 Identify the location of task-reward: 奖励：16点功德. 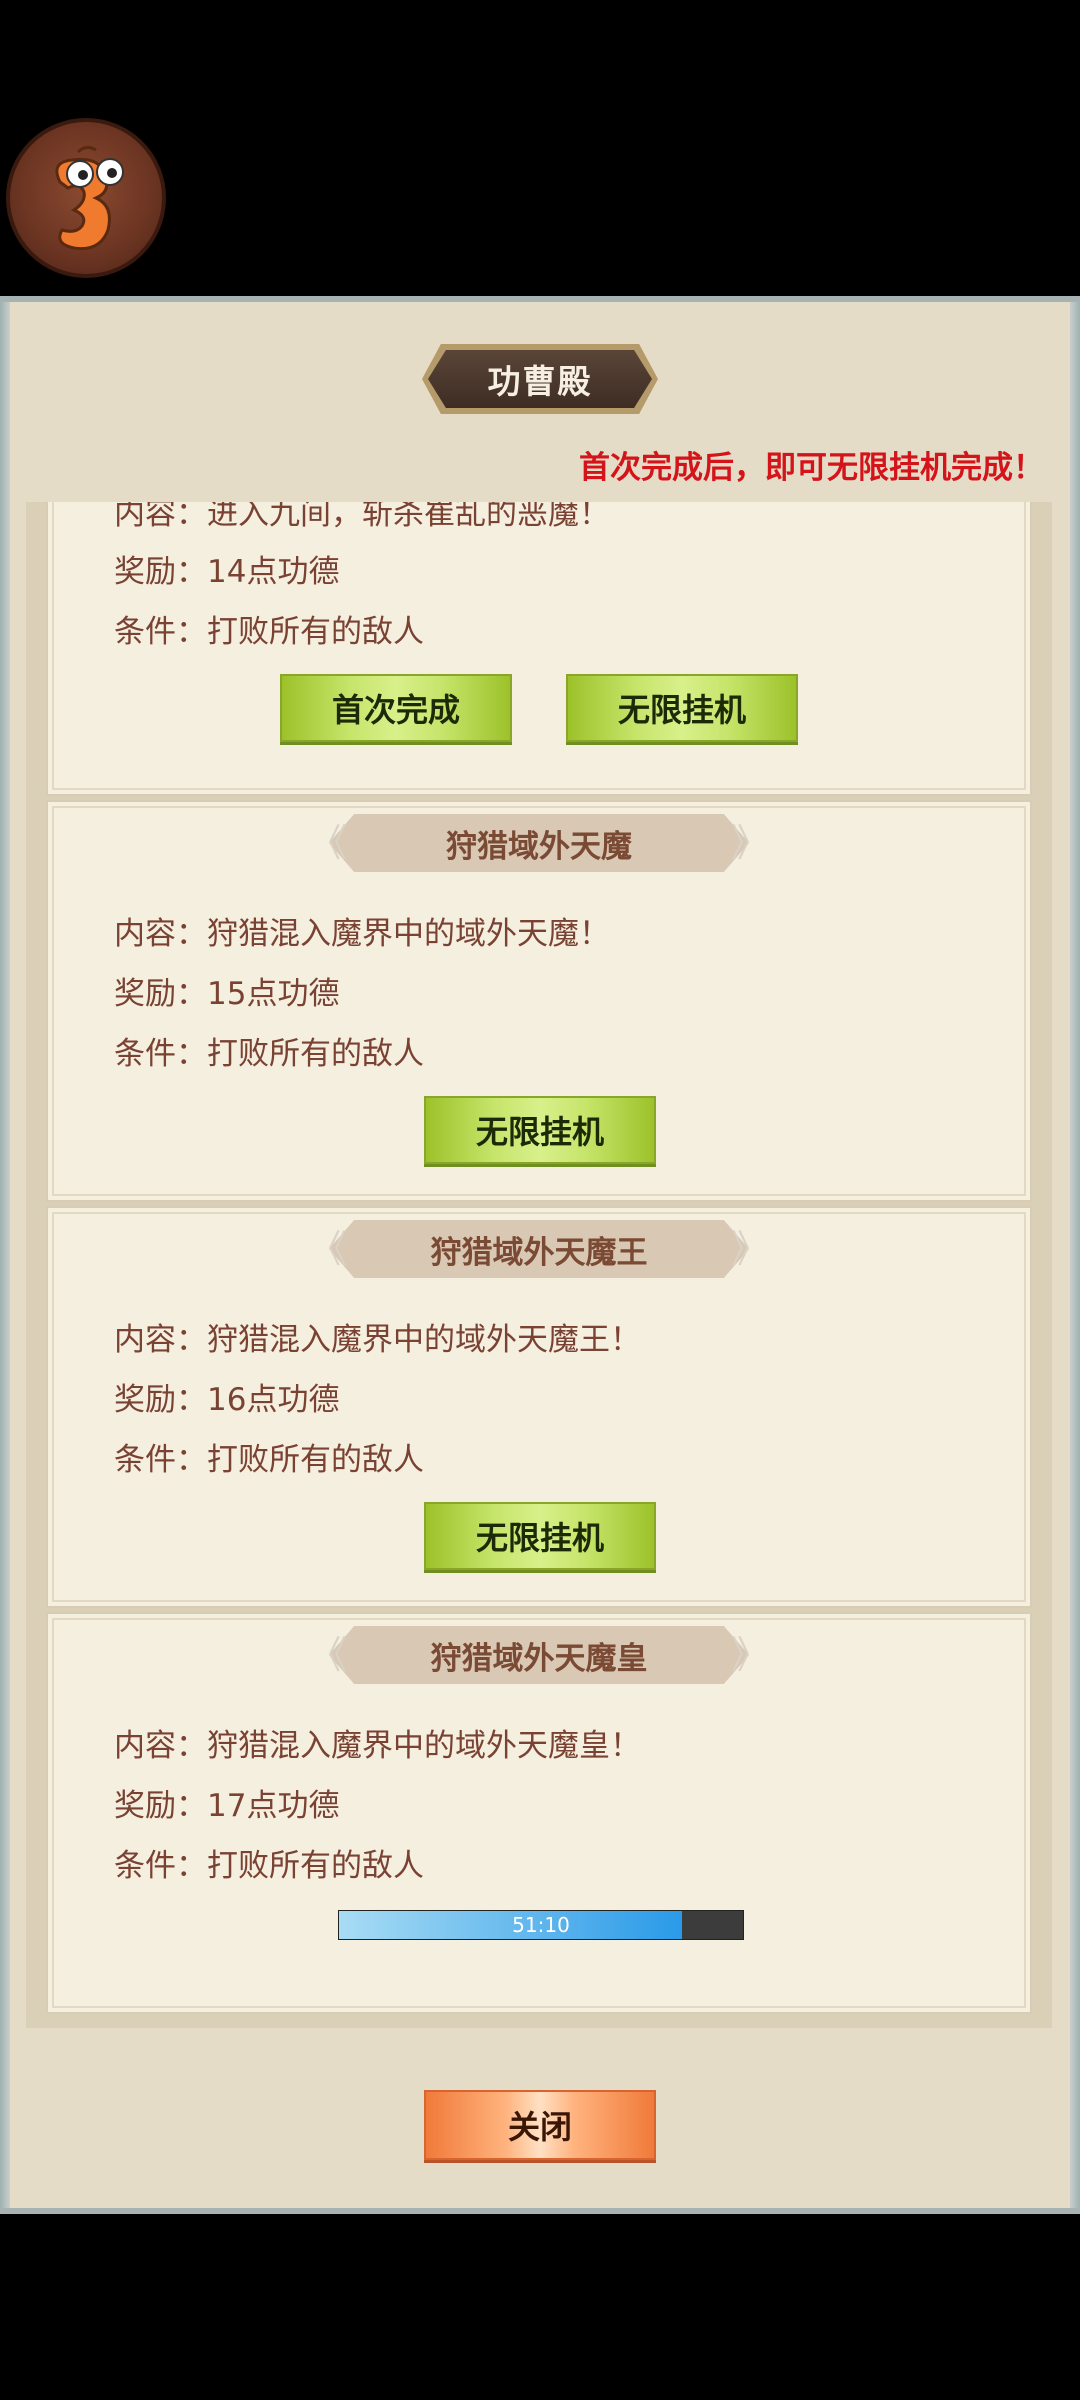
(227, 1400).